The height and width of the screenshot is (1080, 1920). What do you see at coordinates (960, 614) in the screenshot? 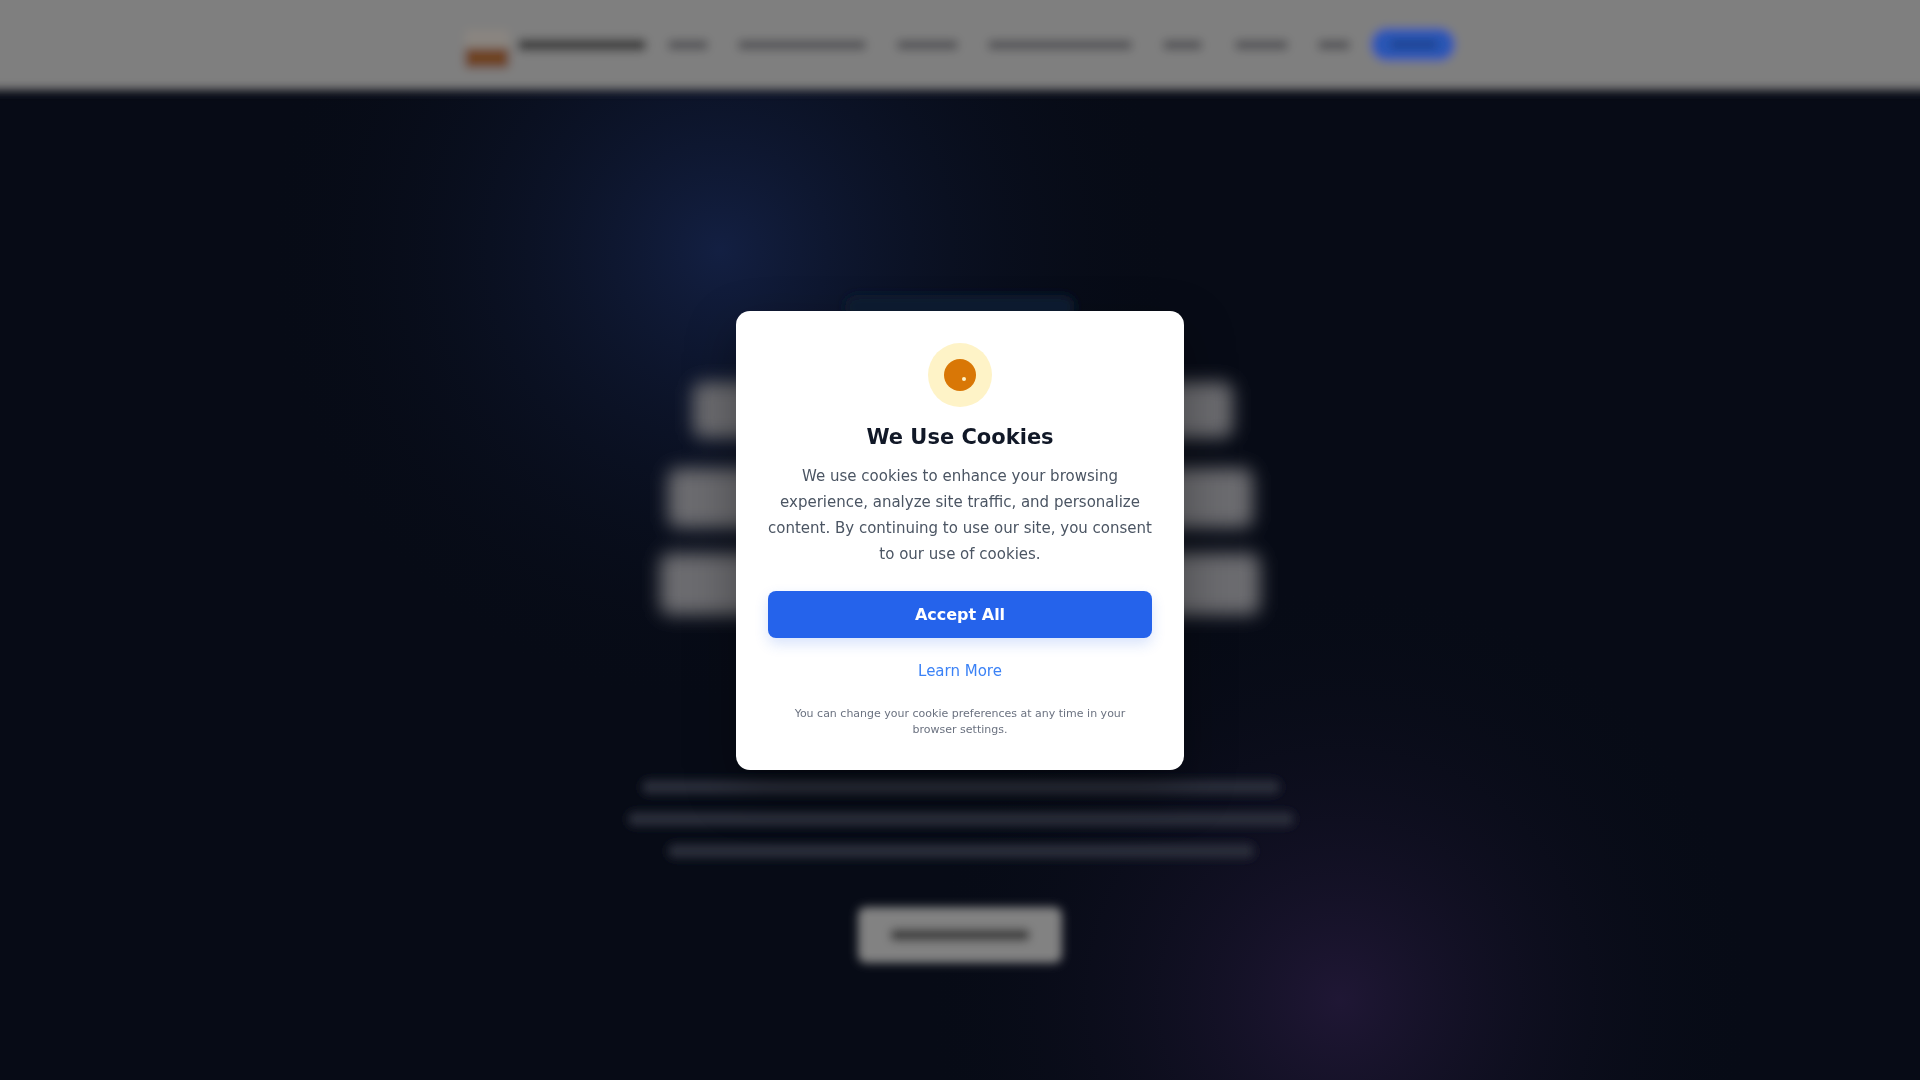
I see `accept-button: Accept All` at bounding box center [960, 614].